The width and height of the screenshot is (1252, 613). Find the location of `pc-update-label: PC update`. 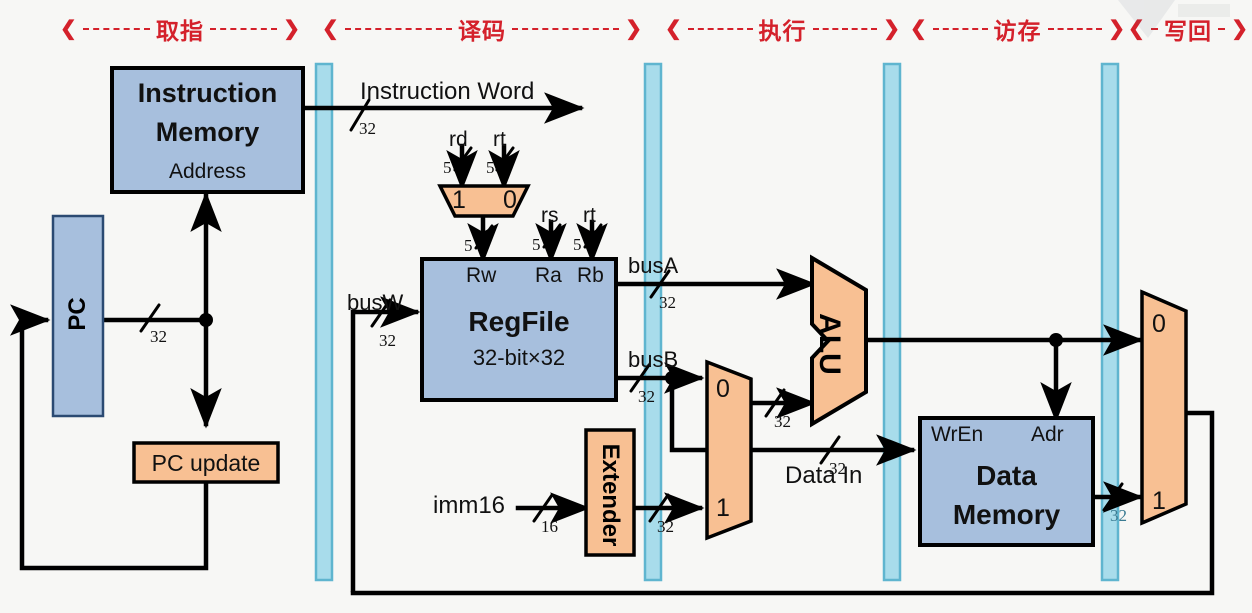

pc-update-label: PC update is located at coordinates (206, 463).